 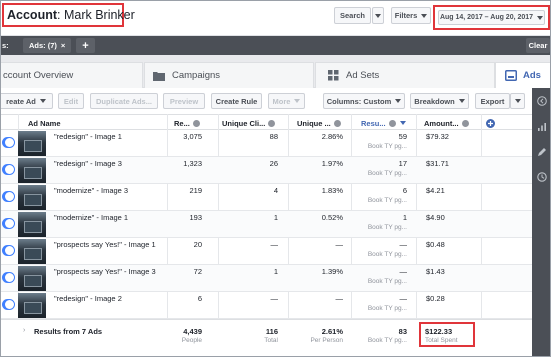 I want to click on filters-button: Filters, so click(x=411, y=15).